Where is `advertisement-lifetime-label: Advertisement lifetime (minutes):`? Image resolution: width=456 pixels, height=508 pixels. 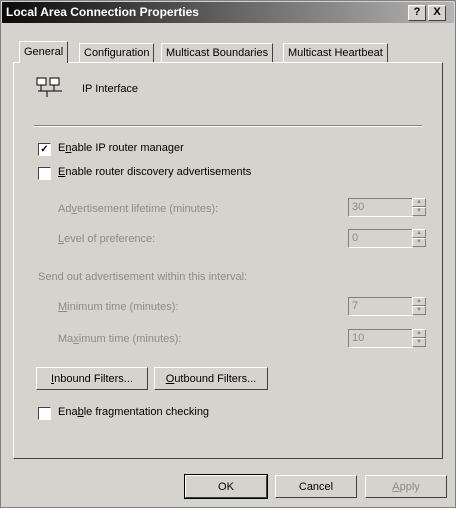 advertisement-lifetime-label: Advertisement lifetime (minutes): is located at coordinates (138, 209).